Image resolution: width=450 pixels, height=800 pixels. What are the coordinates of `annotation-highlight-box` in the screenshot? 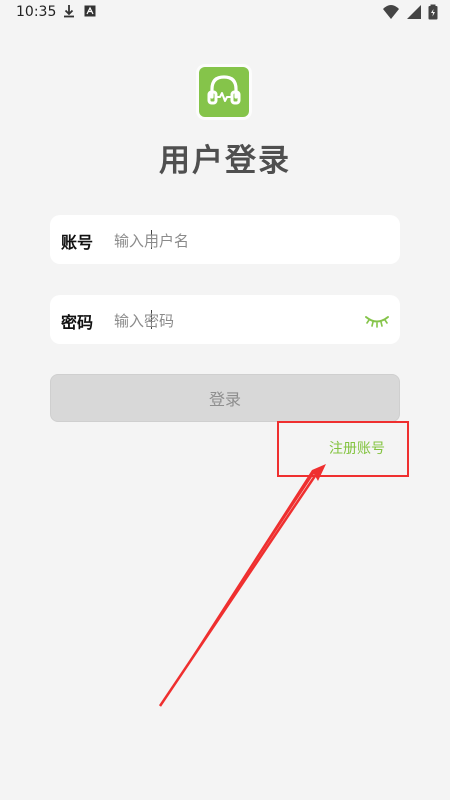 It's located at (343, 449).